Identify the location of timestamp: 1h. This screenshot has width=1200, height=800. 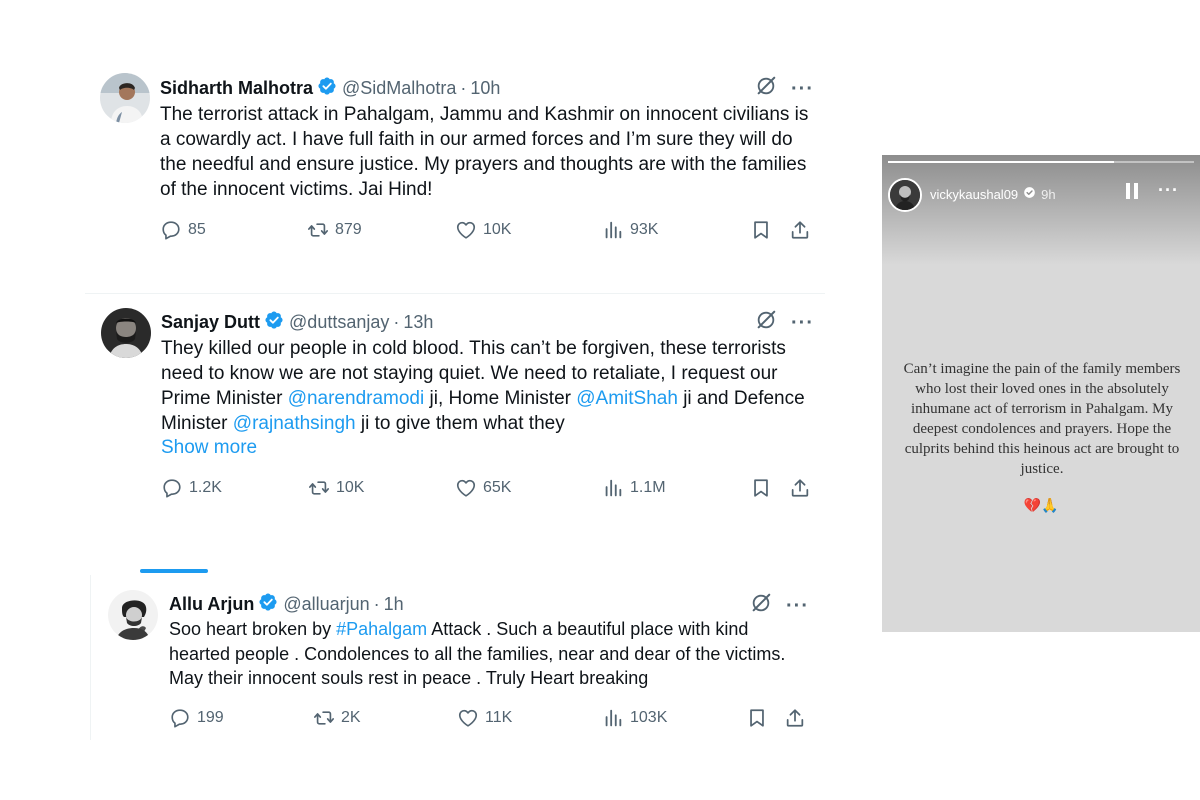
(394, 604).